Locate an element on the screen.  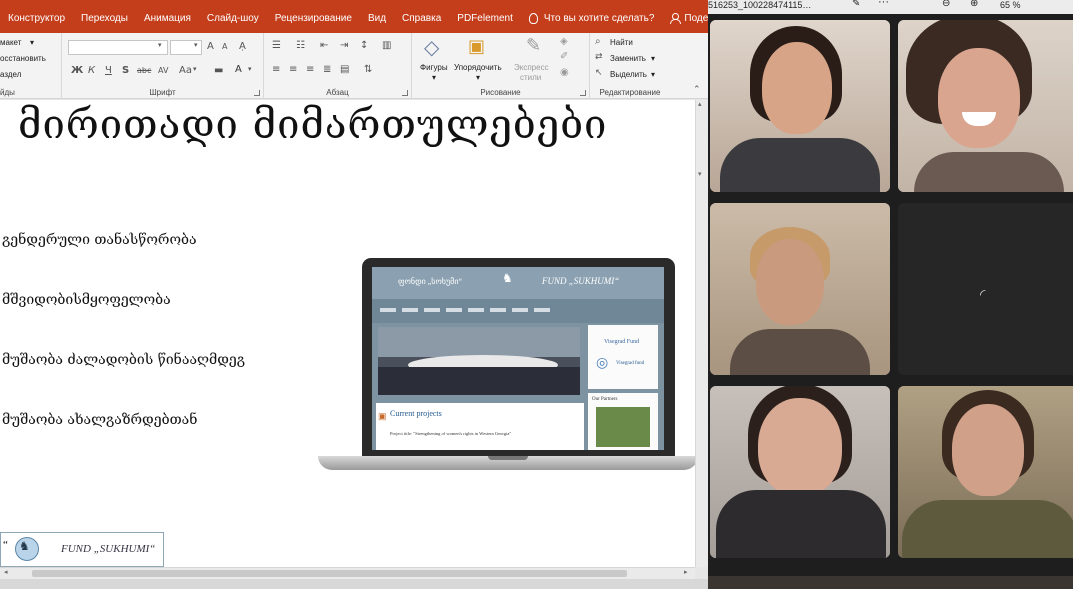
line-spacing-icon: ↕ is located at coordinates (364, 45).